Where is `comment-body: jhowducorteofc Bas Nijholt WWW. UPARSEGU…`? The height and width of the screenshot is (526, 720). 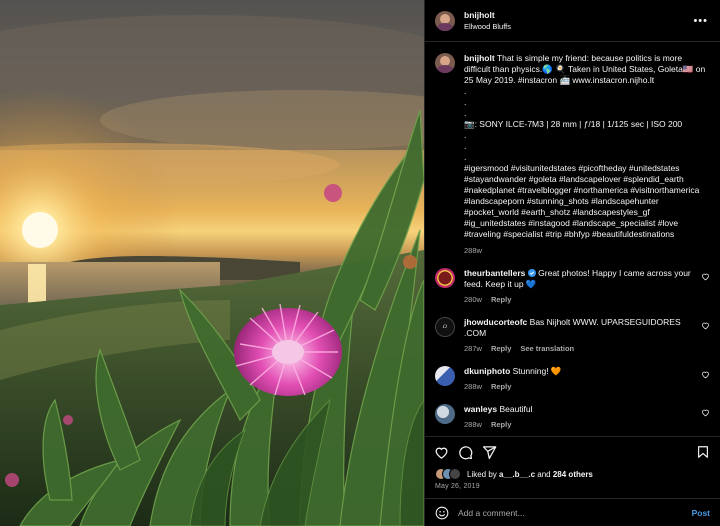 comment-body: jhowducorteofc Bas Nijholt WWW. UPARSEGU… is located at coordinates (580, 335).